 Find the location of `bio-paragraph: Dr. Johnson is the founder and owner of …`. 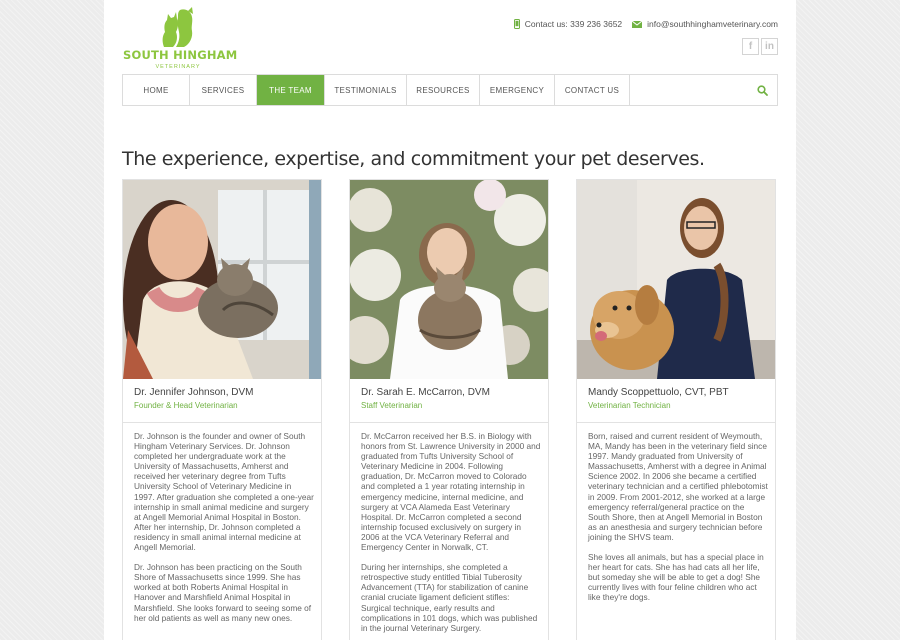

bio-paragraph: Dr. Johnson is the founder and owner of … is located at coordinates (224, 492).